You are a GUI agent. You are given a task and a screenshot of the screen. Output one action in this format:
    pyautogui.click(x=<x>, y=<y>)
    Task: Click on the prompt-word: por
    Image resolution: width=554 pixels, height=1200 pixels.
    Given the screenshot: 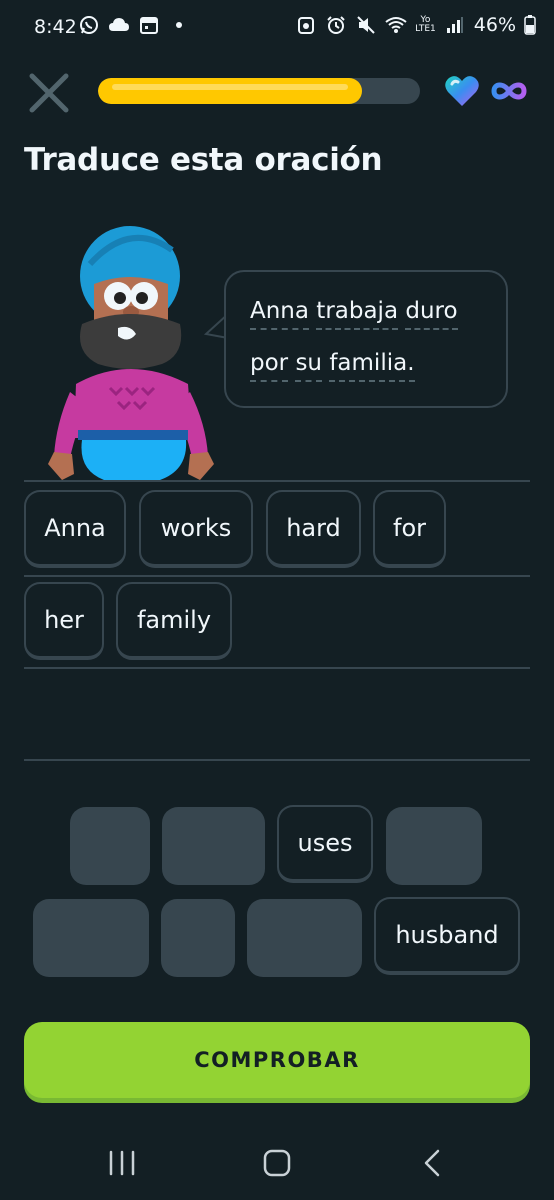 What is the action you would take?
    pyautogui.click(x=269, y=366)
    